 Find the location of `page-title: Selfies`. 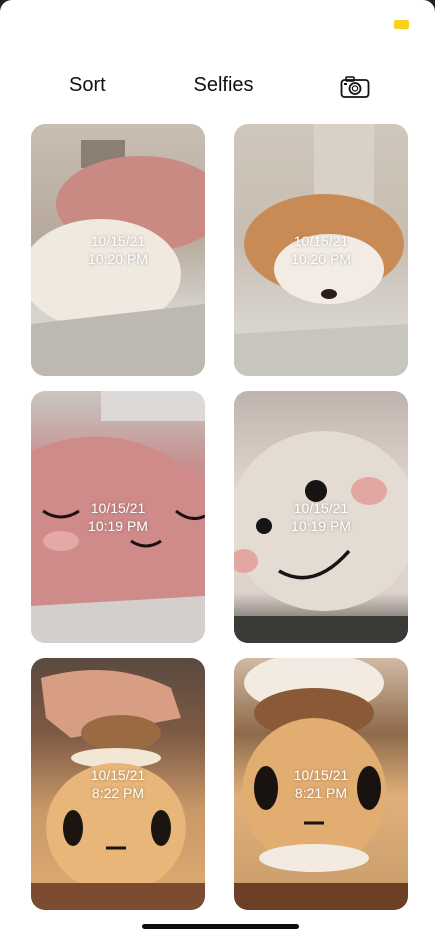

page-title: Selfies is located at coordinates (223, 85).